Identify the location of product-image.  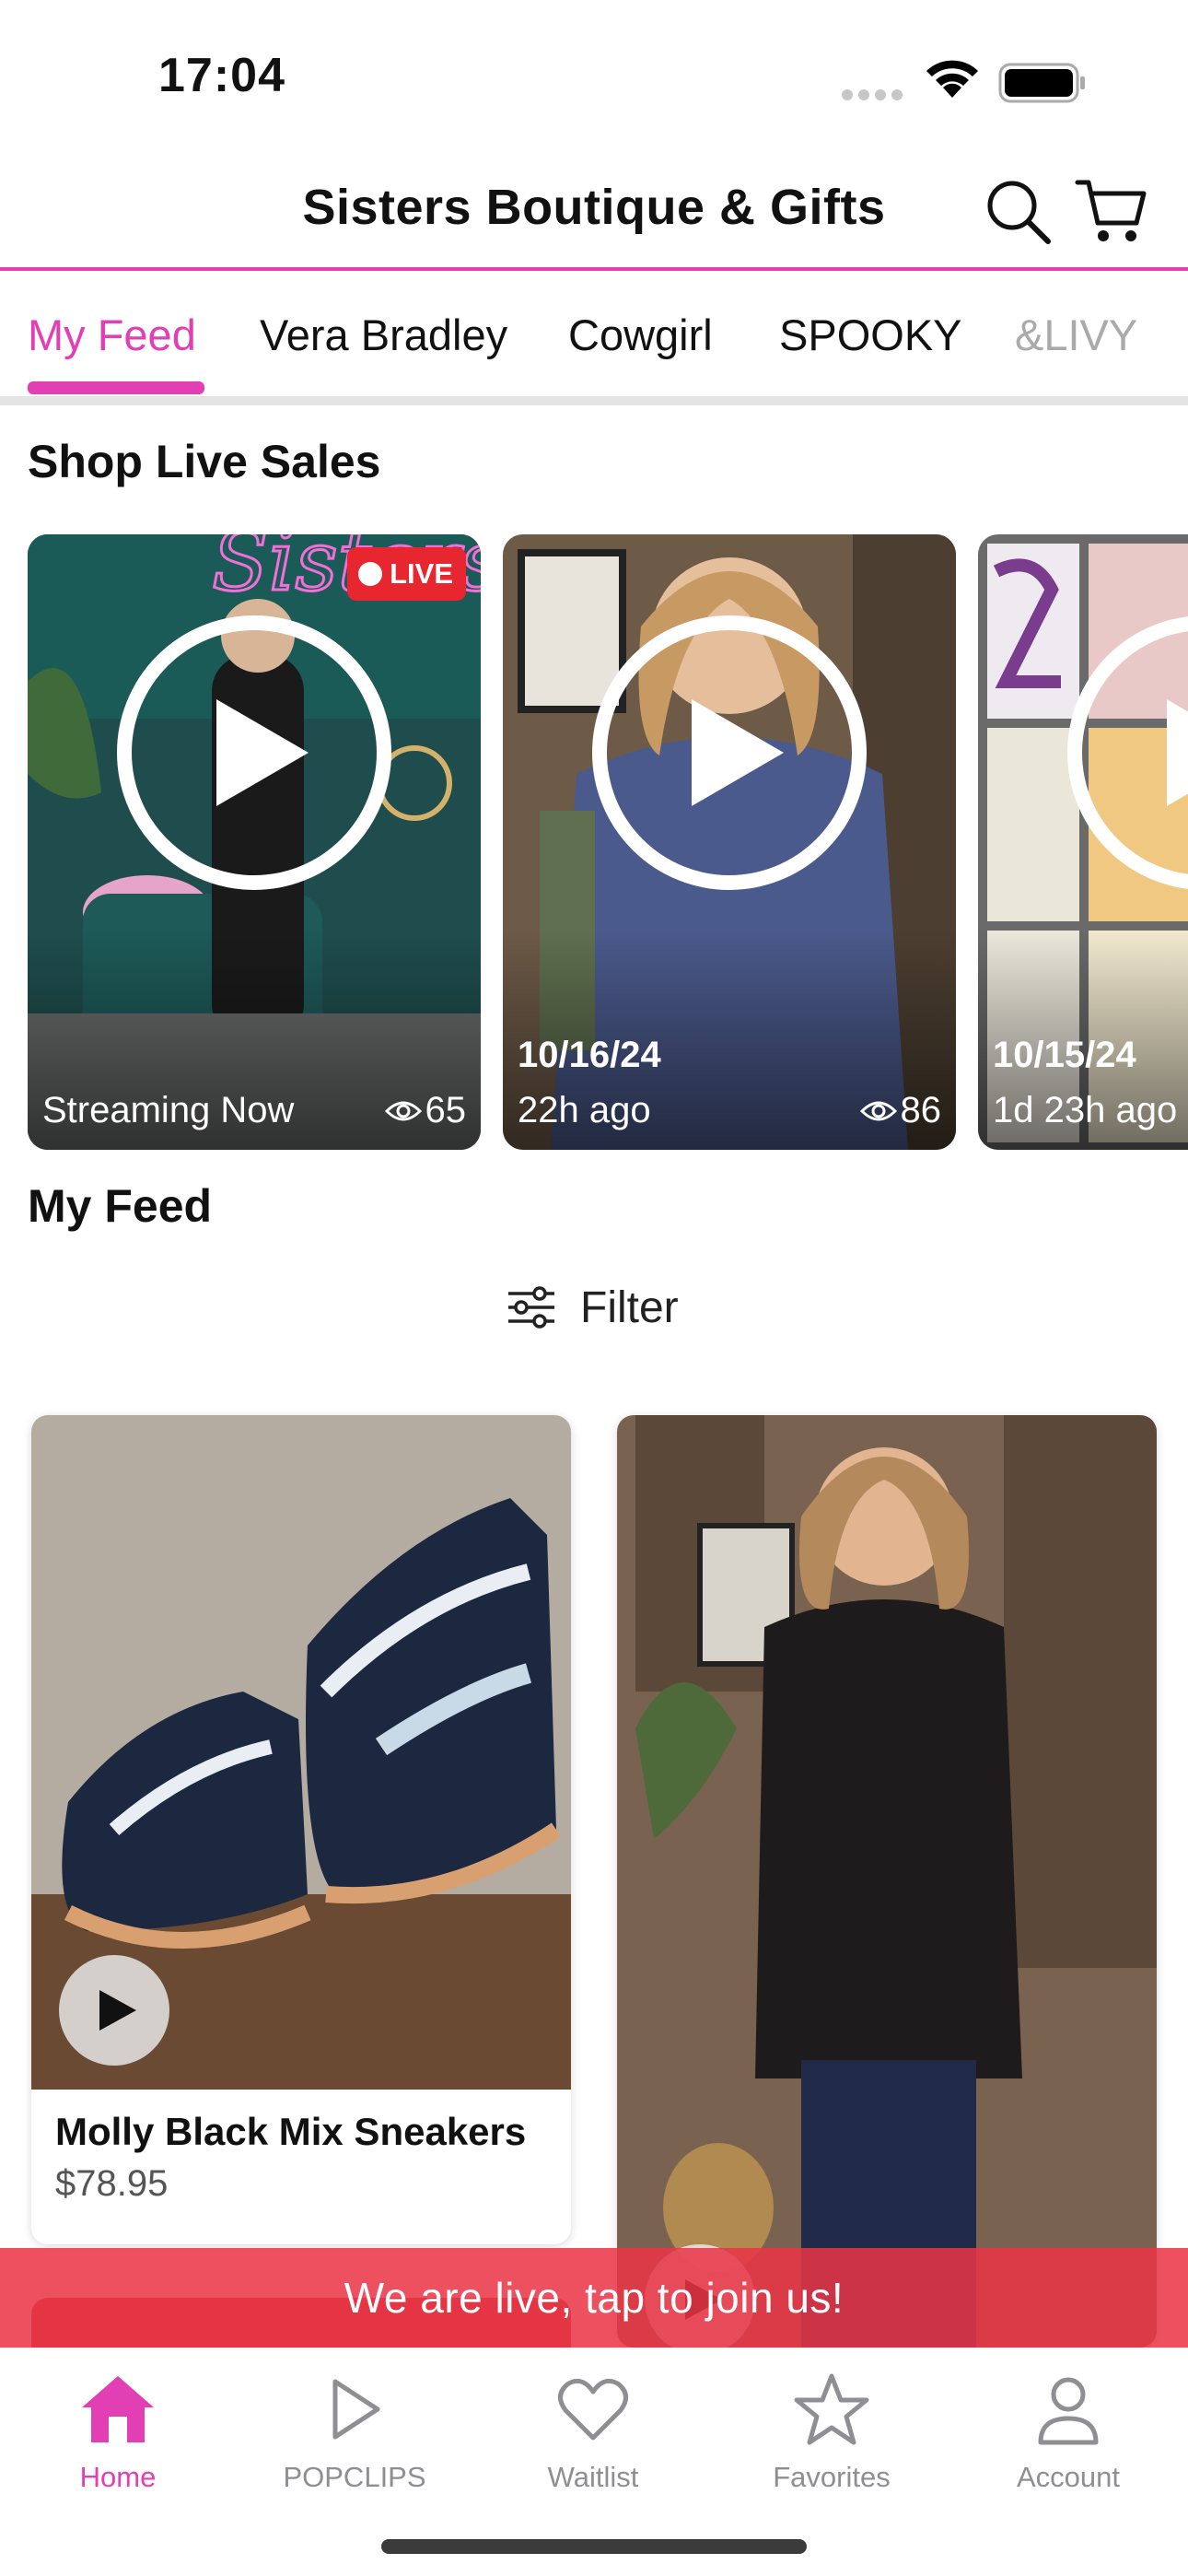
(301, 1752).